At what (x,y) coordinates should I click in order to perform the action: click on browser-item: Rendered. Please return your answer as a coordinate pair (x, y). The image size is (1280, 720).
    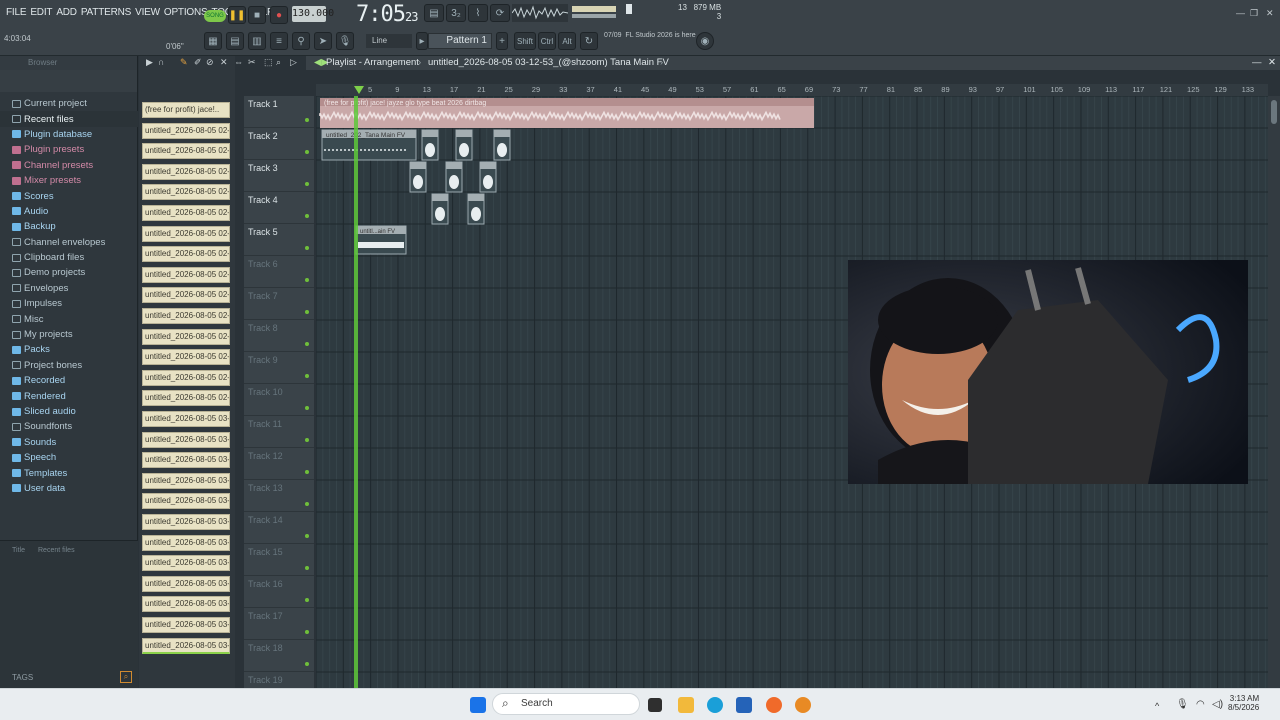
    Looking at the image, I should click on (69, 395).